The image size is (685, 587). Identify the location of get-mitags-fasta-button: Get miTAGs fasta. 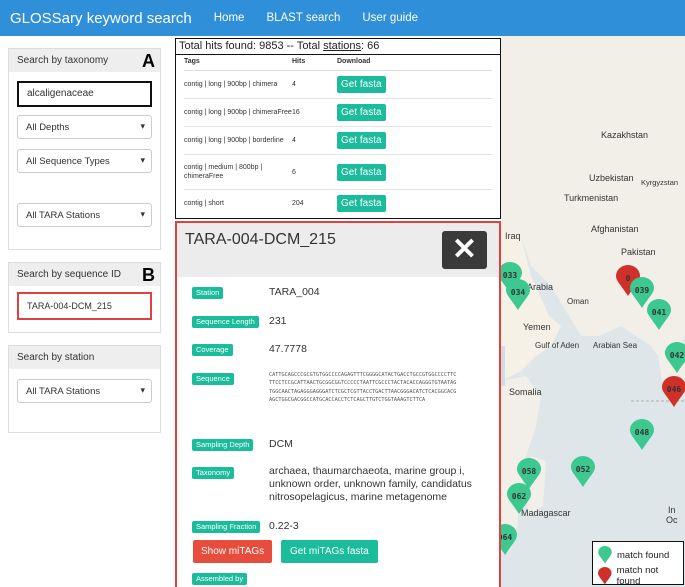
(329, 551).